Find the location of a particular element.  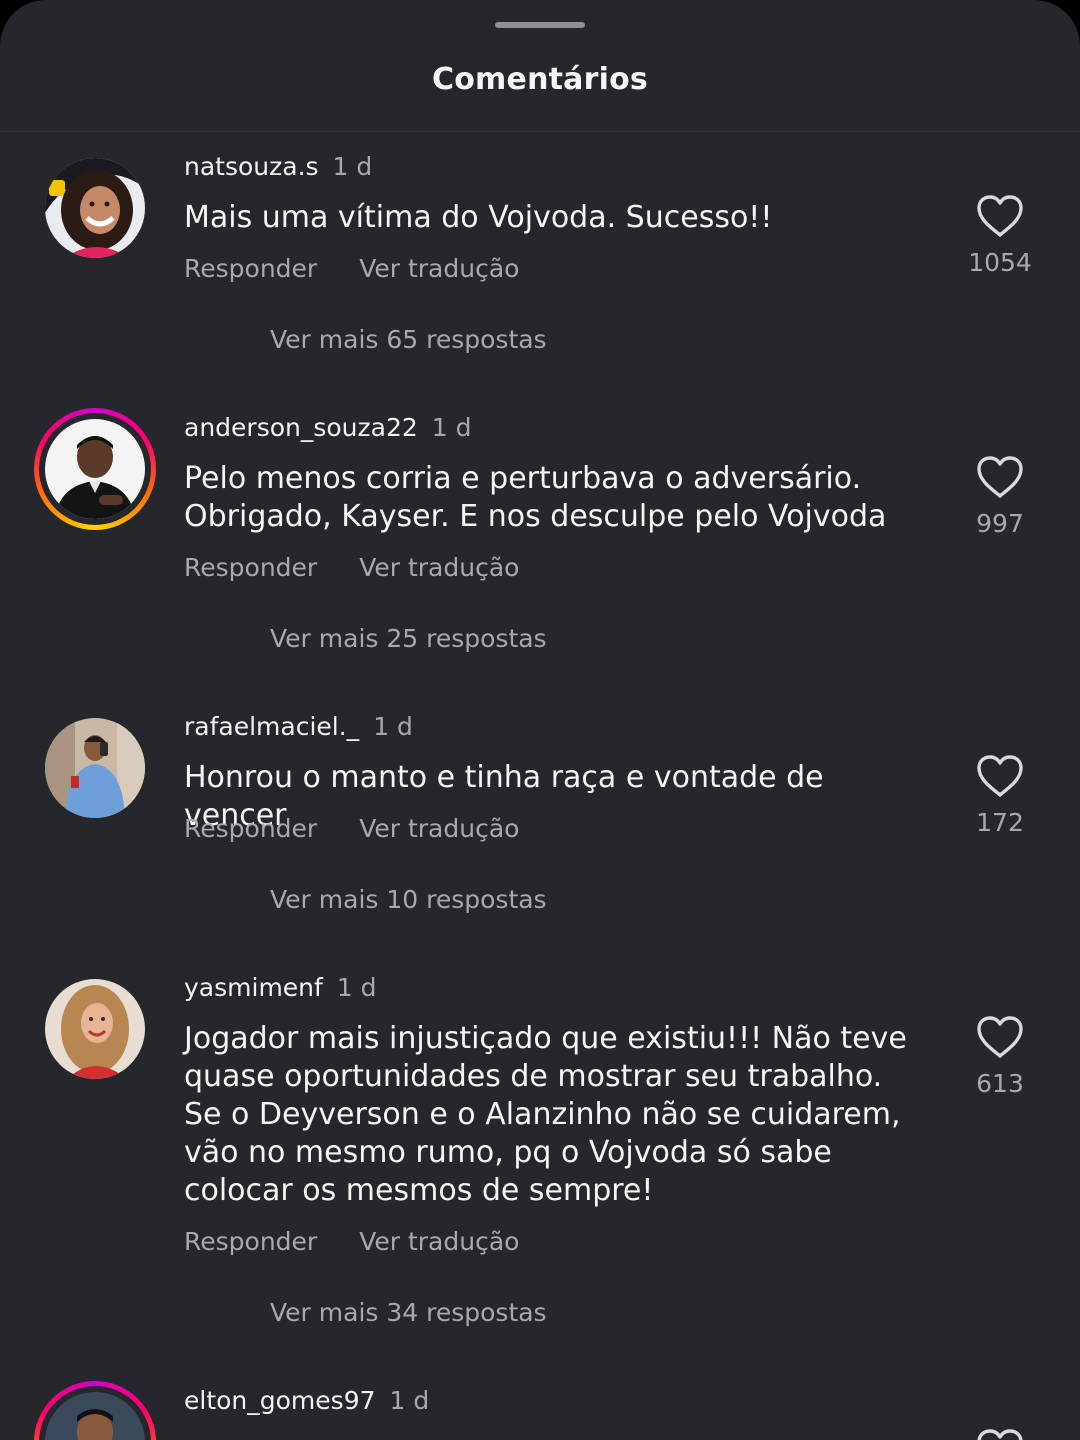

like-count: 997 is located at coordinates (1000, 523).